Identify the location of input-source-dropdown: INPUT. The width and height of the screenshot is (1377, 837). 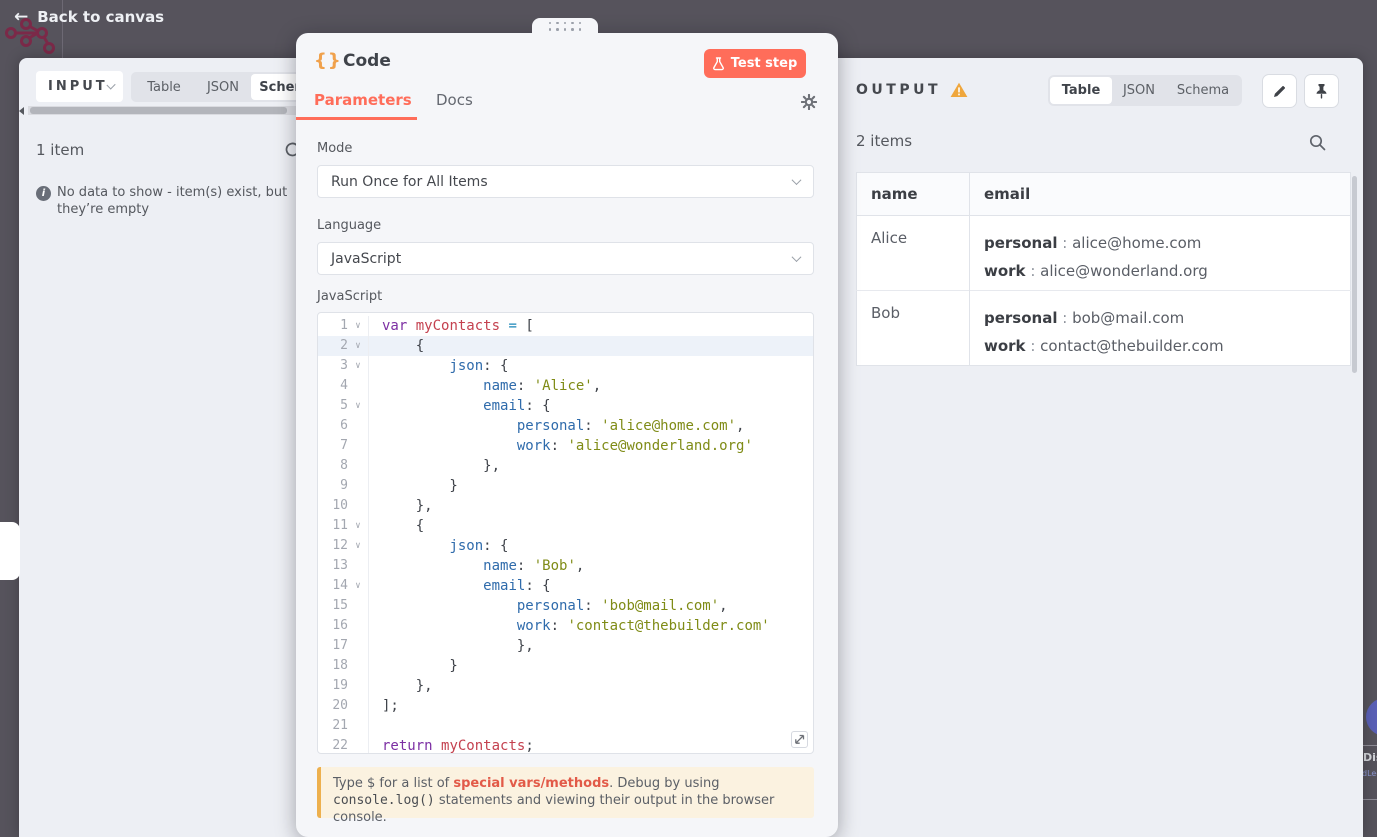
(79, 86).